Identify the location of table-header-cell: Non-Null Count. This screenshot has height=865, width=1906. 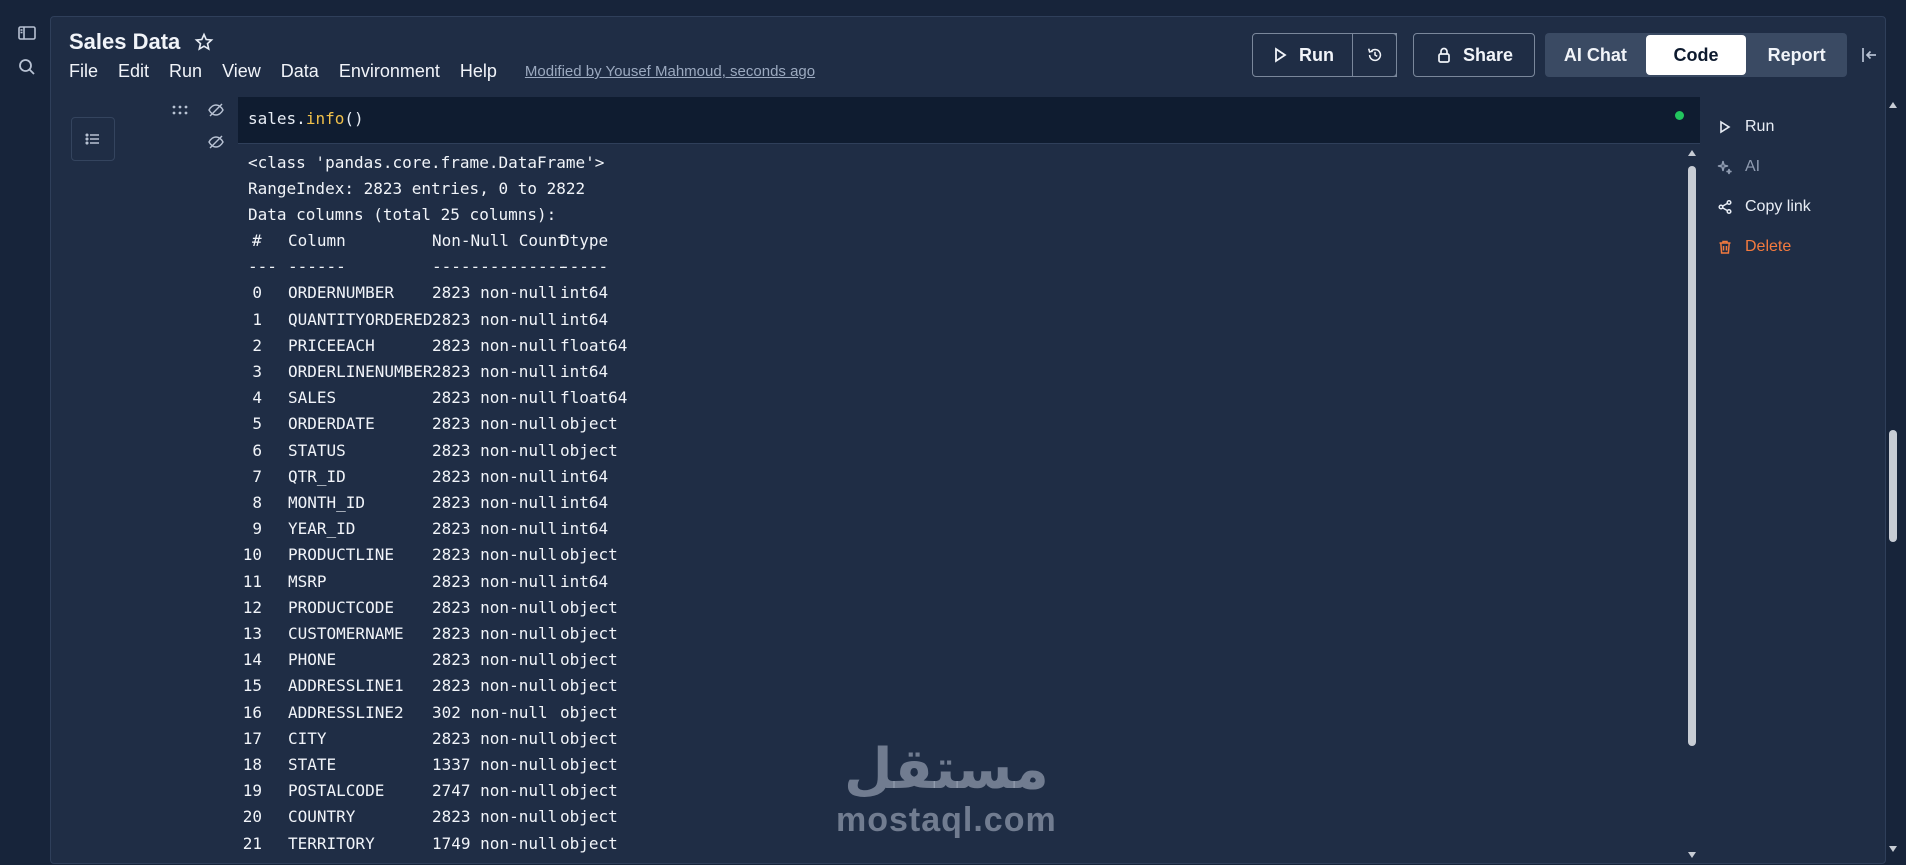
(499, 240).